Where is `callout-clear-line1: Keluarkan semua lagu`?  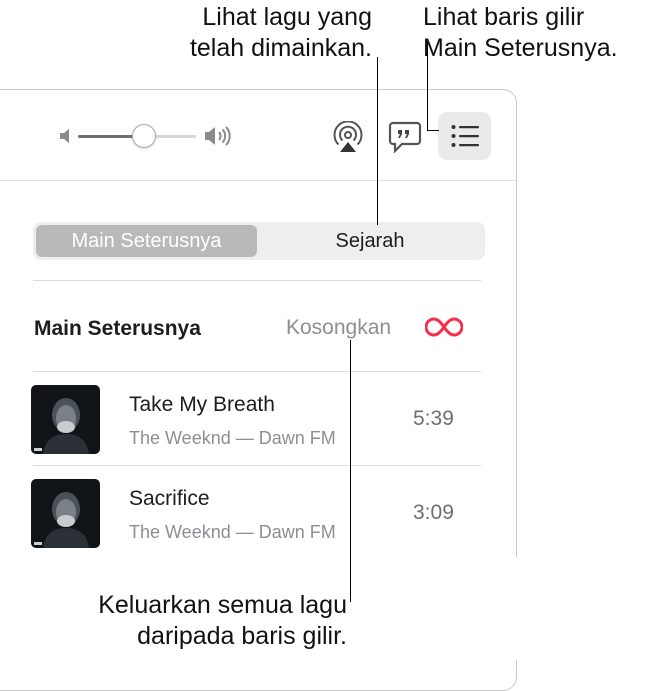
callout-clear-line1: Keluarkan semua lagu is located at coordinates (222, 605).